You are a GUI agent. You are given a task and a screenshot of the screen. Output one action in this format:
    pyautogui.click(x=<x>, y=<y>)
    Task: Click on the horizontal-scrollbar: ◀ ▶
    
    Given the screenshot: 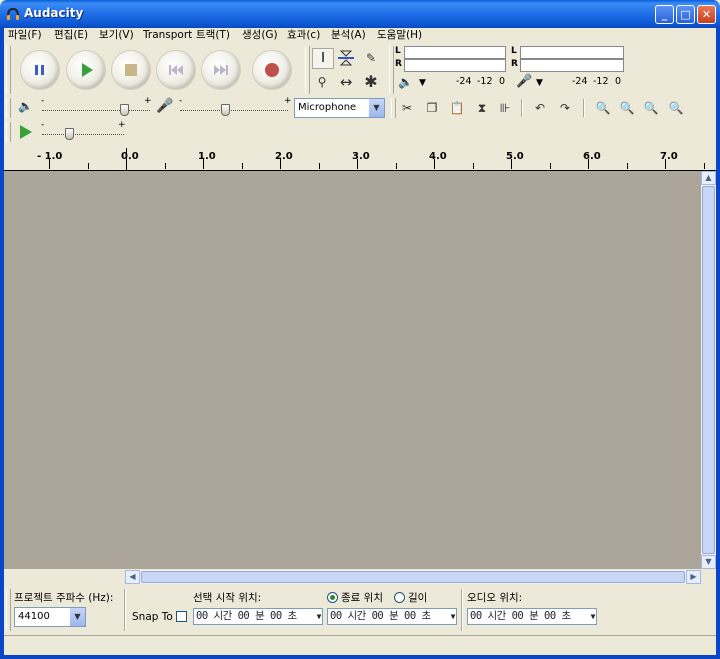 What is the action you would take?
    pyautogui.click(x=413, y=577)
    